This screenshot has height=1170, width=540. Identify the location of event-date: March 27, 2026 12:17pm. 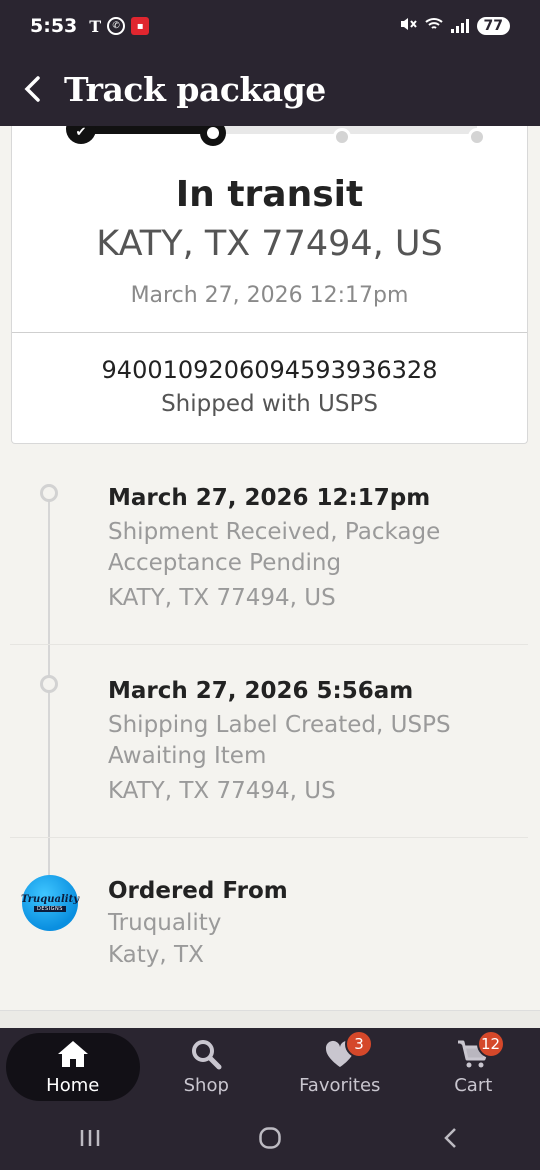
(269, 498).